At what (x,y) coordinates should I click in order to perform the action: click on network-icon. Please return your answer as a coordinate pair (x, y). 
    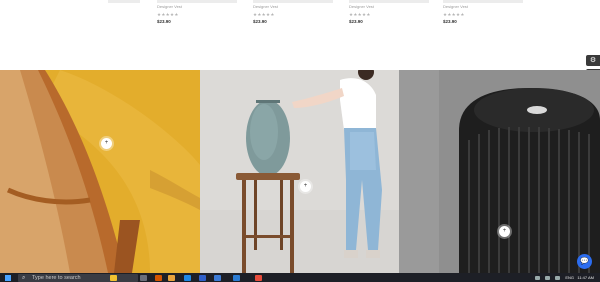
    Looking at the image, I should click on (558, 277).